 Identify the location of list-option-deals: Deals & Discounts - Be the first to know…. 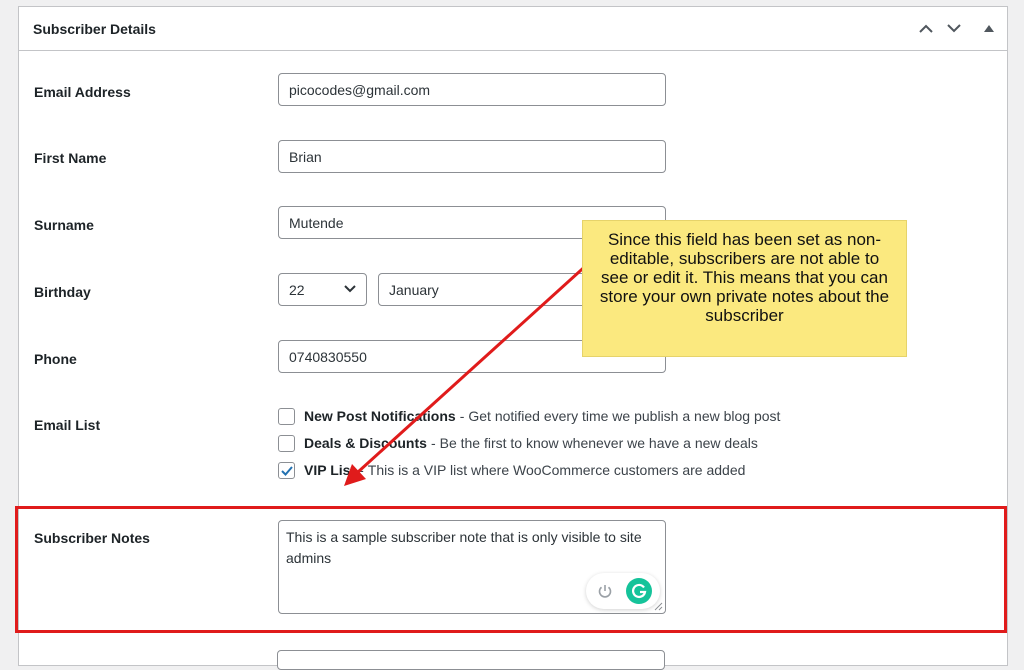
(518, 443).